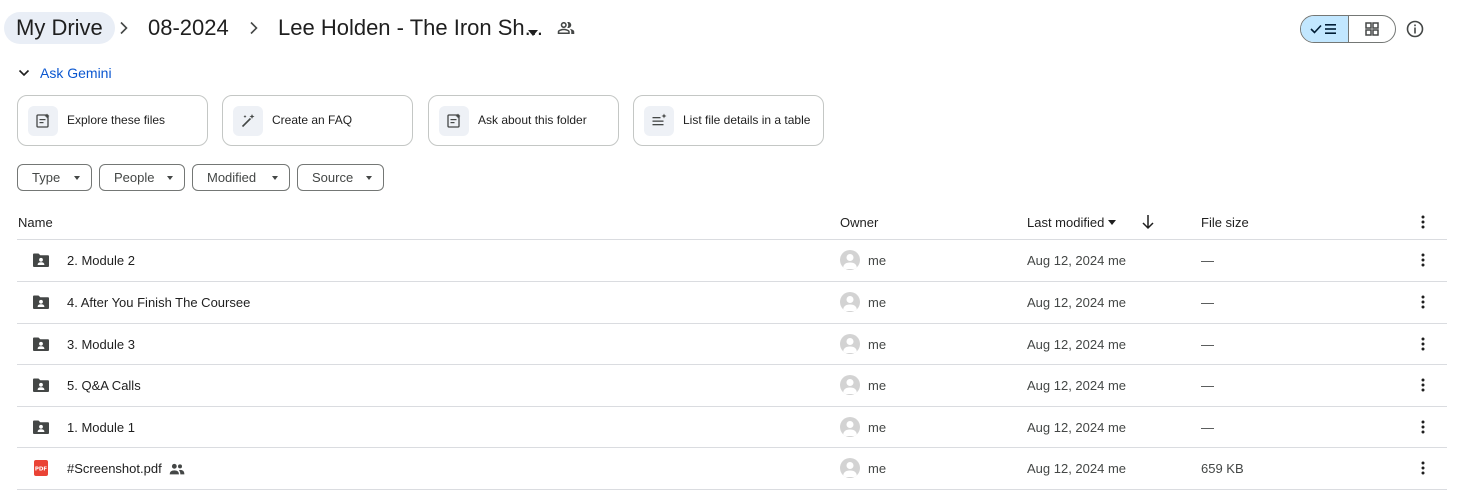 The height and width of the screenshot is (497, 1457). I want to click on filter-modified: Modified, so click(241, 177).